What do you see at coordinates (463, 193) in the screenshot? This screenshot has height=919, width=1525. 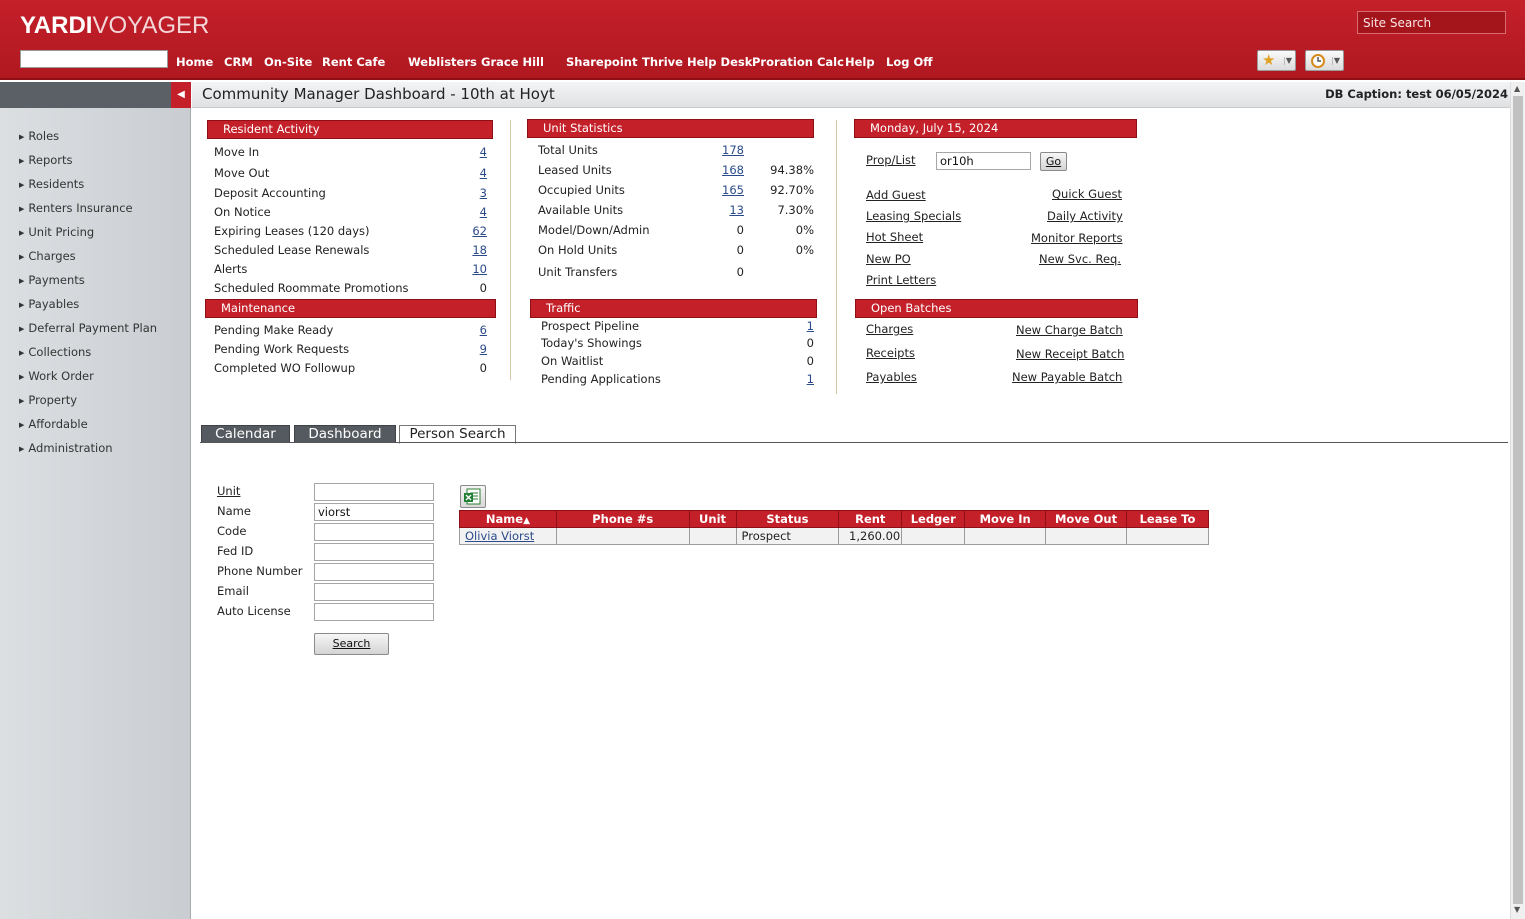 I see `deposit-accounting-count-link: 3` at bounding box center [463, 193].